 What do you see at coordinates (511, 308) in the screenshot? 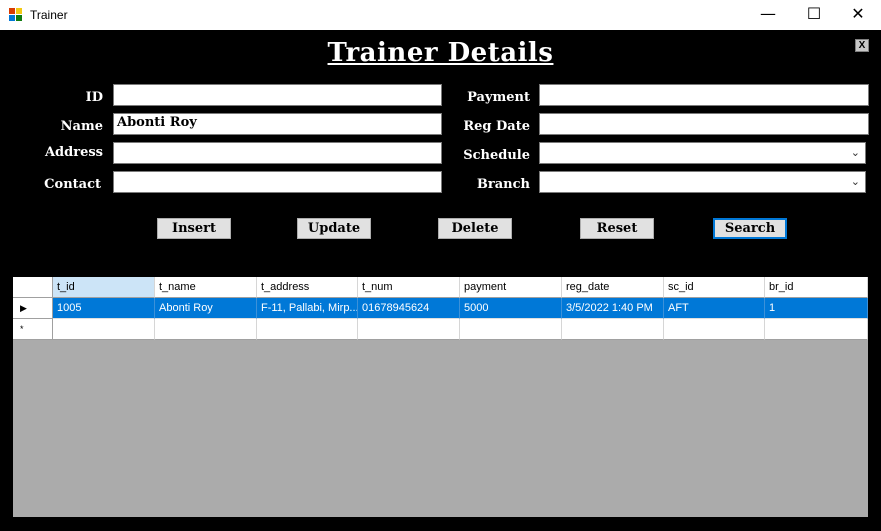
I see `table-cell: 5000` at bounding box center [511, 308].